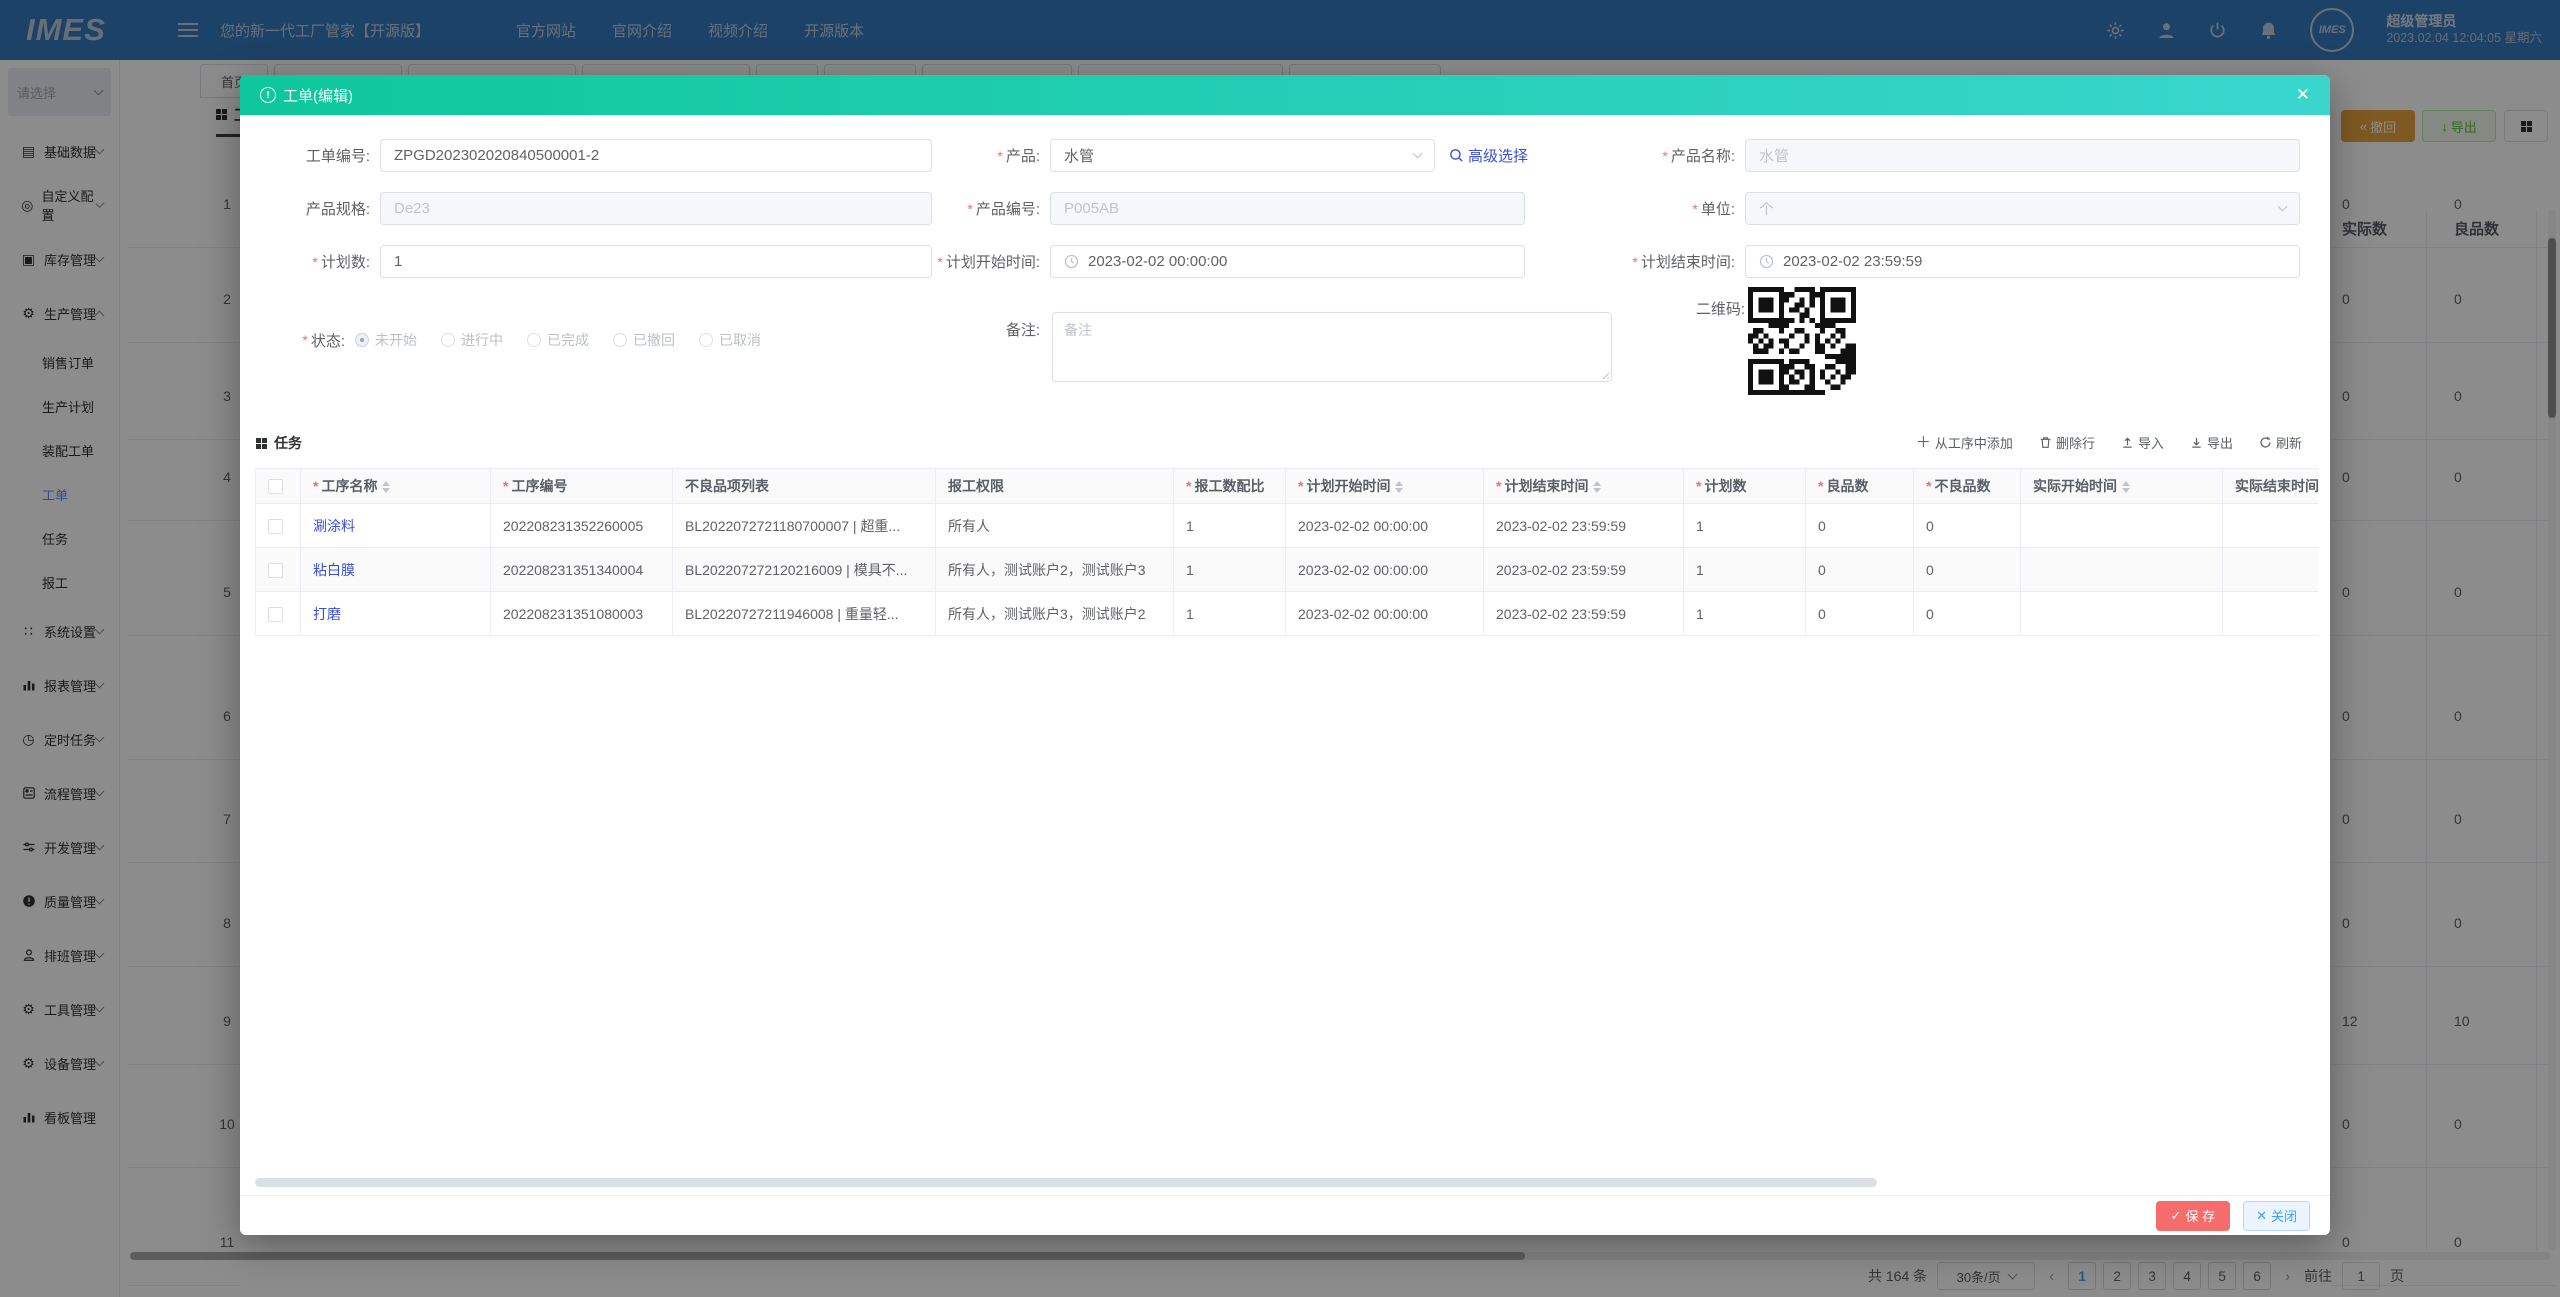 The height and width of the screenshot is (1297, 2560). Describe the element at coordinates (2127, 442) in the screenshot. I see `upload-icon` at that location.